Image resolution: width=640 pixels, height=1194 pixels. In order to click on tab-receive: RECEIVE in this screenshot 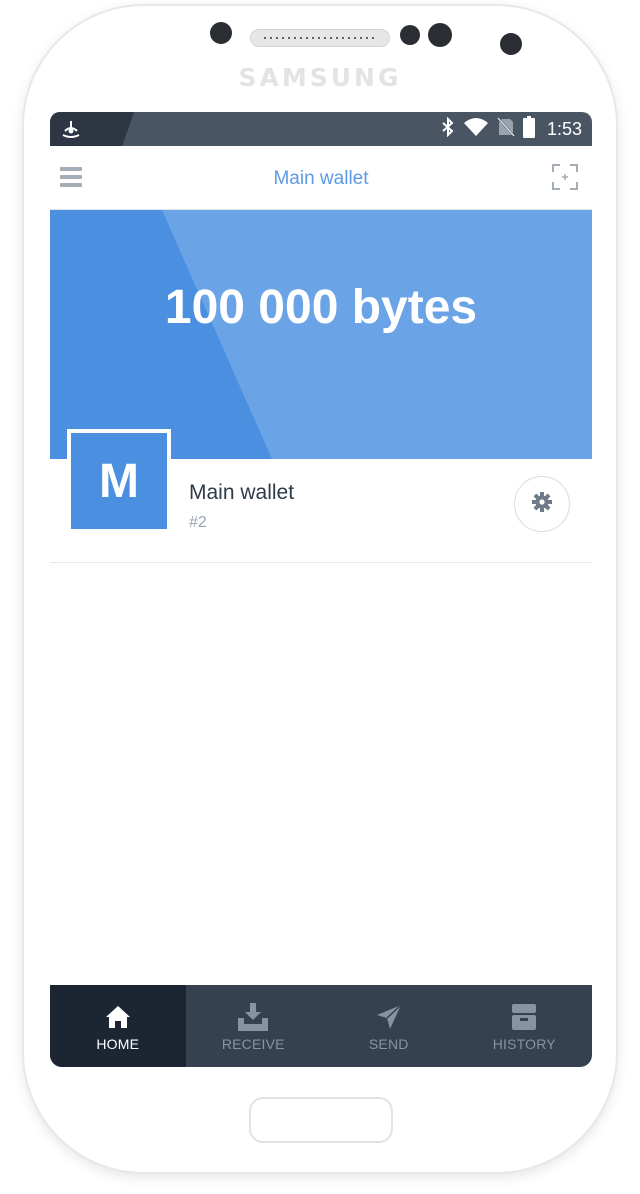, I will do `click(254, 1026)`.